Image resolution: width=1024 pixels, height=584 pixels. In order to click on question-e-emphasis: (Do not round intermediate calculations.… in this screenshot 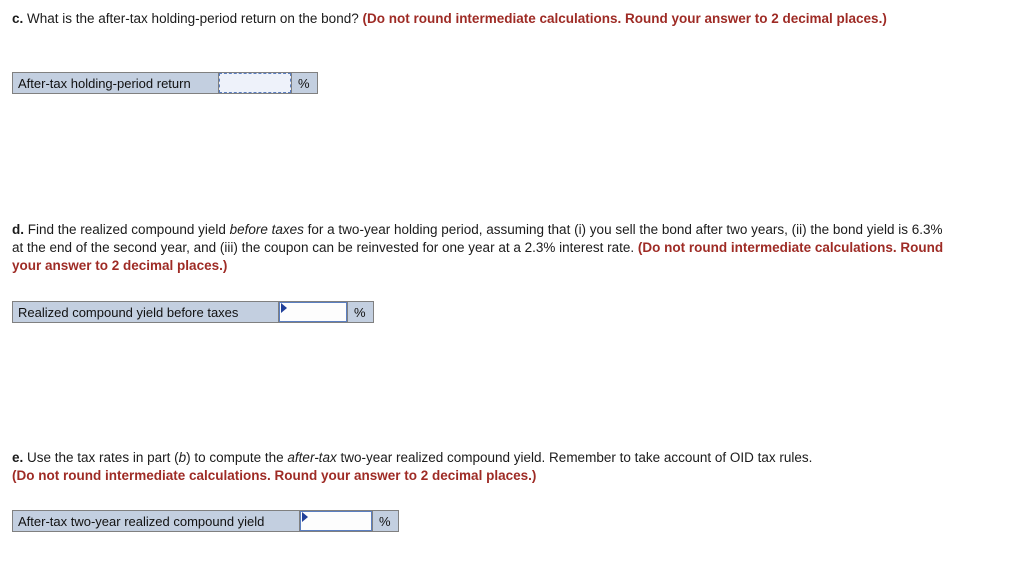, I will do `click(274, 475)`.